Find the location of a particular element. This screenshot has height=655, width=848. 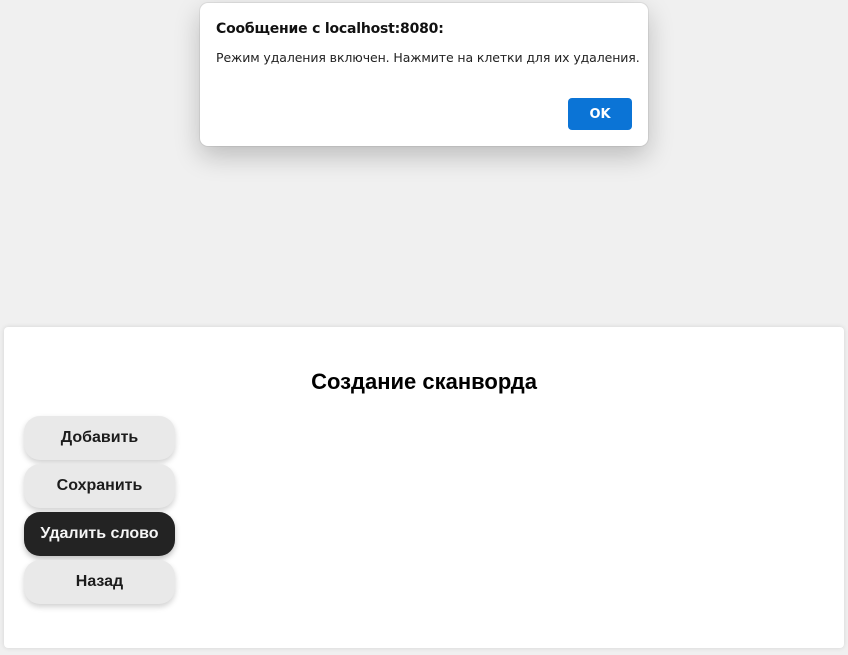

ok-button: OK is located at coordinates (600, 114).